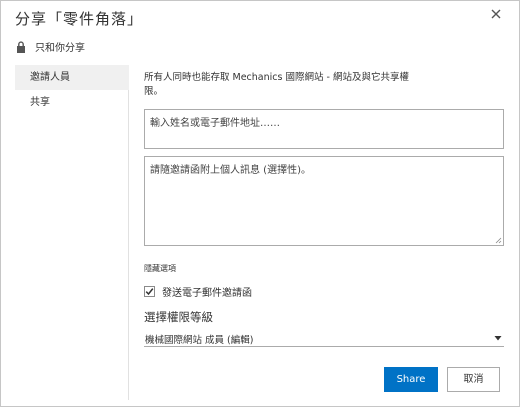 The image size is (520, 407). I want to click on send-email-checkbox, so click(149, 291).